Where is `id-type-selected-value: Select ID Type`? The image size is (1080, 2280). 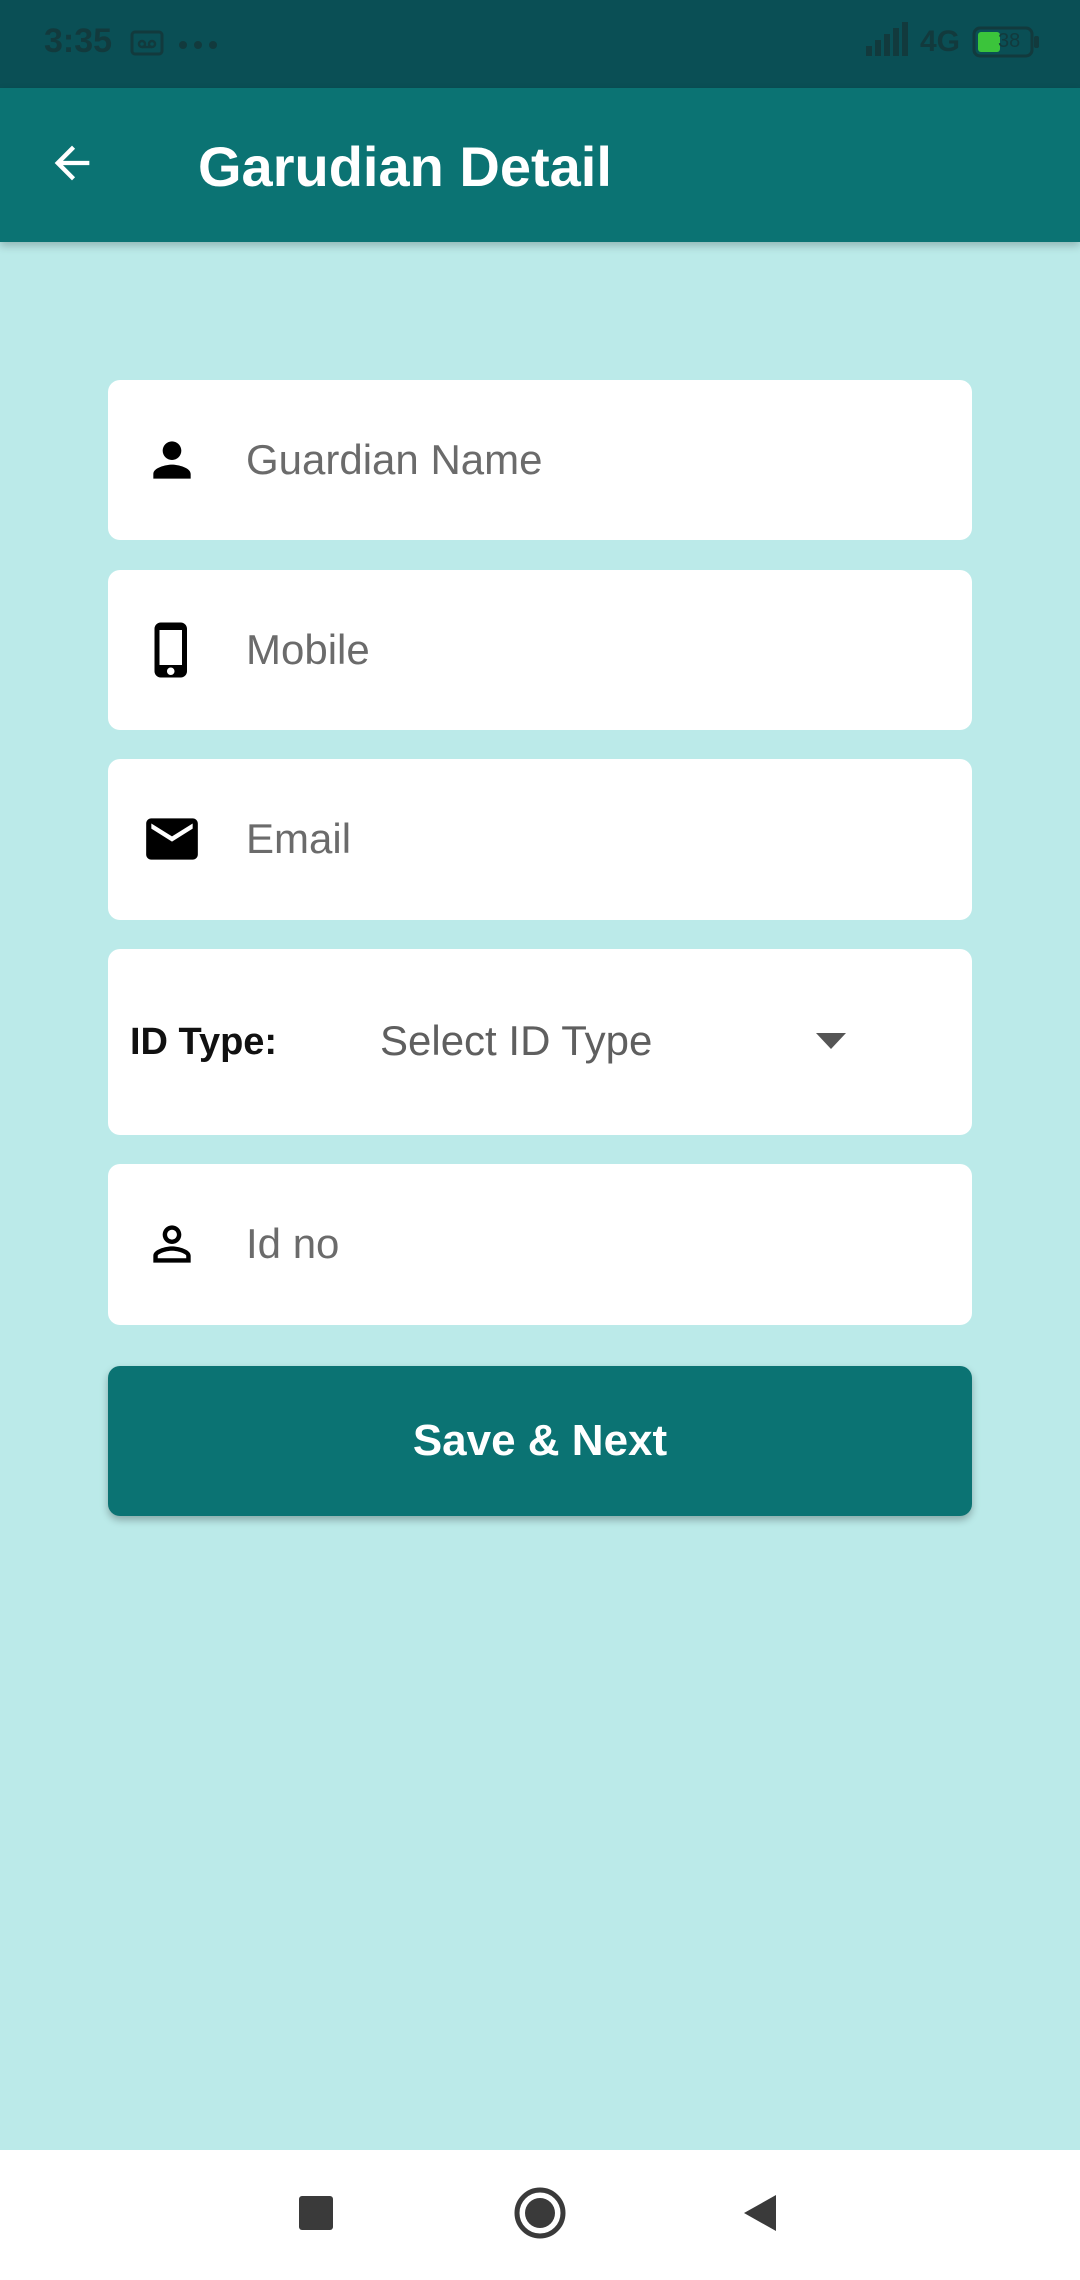
id-type-selected-value: Select ID Type is located at coordinates (516, 1040).